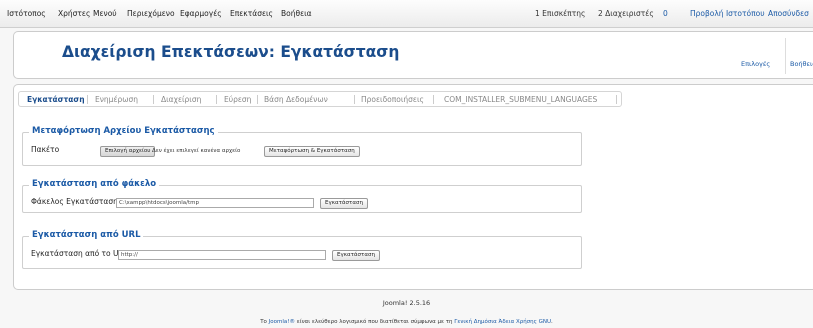  I want to click on choose-file-button: Επιλογή αρχείου, so click(128, 151).